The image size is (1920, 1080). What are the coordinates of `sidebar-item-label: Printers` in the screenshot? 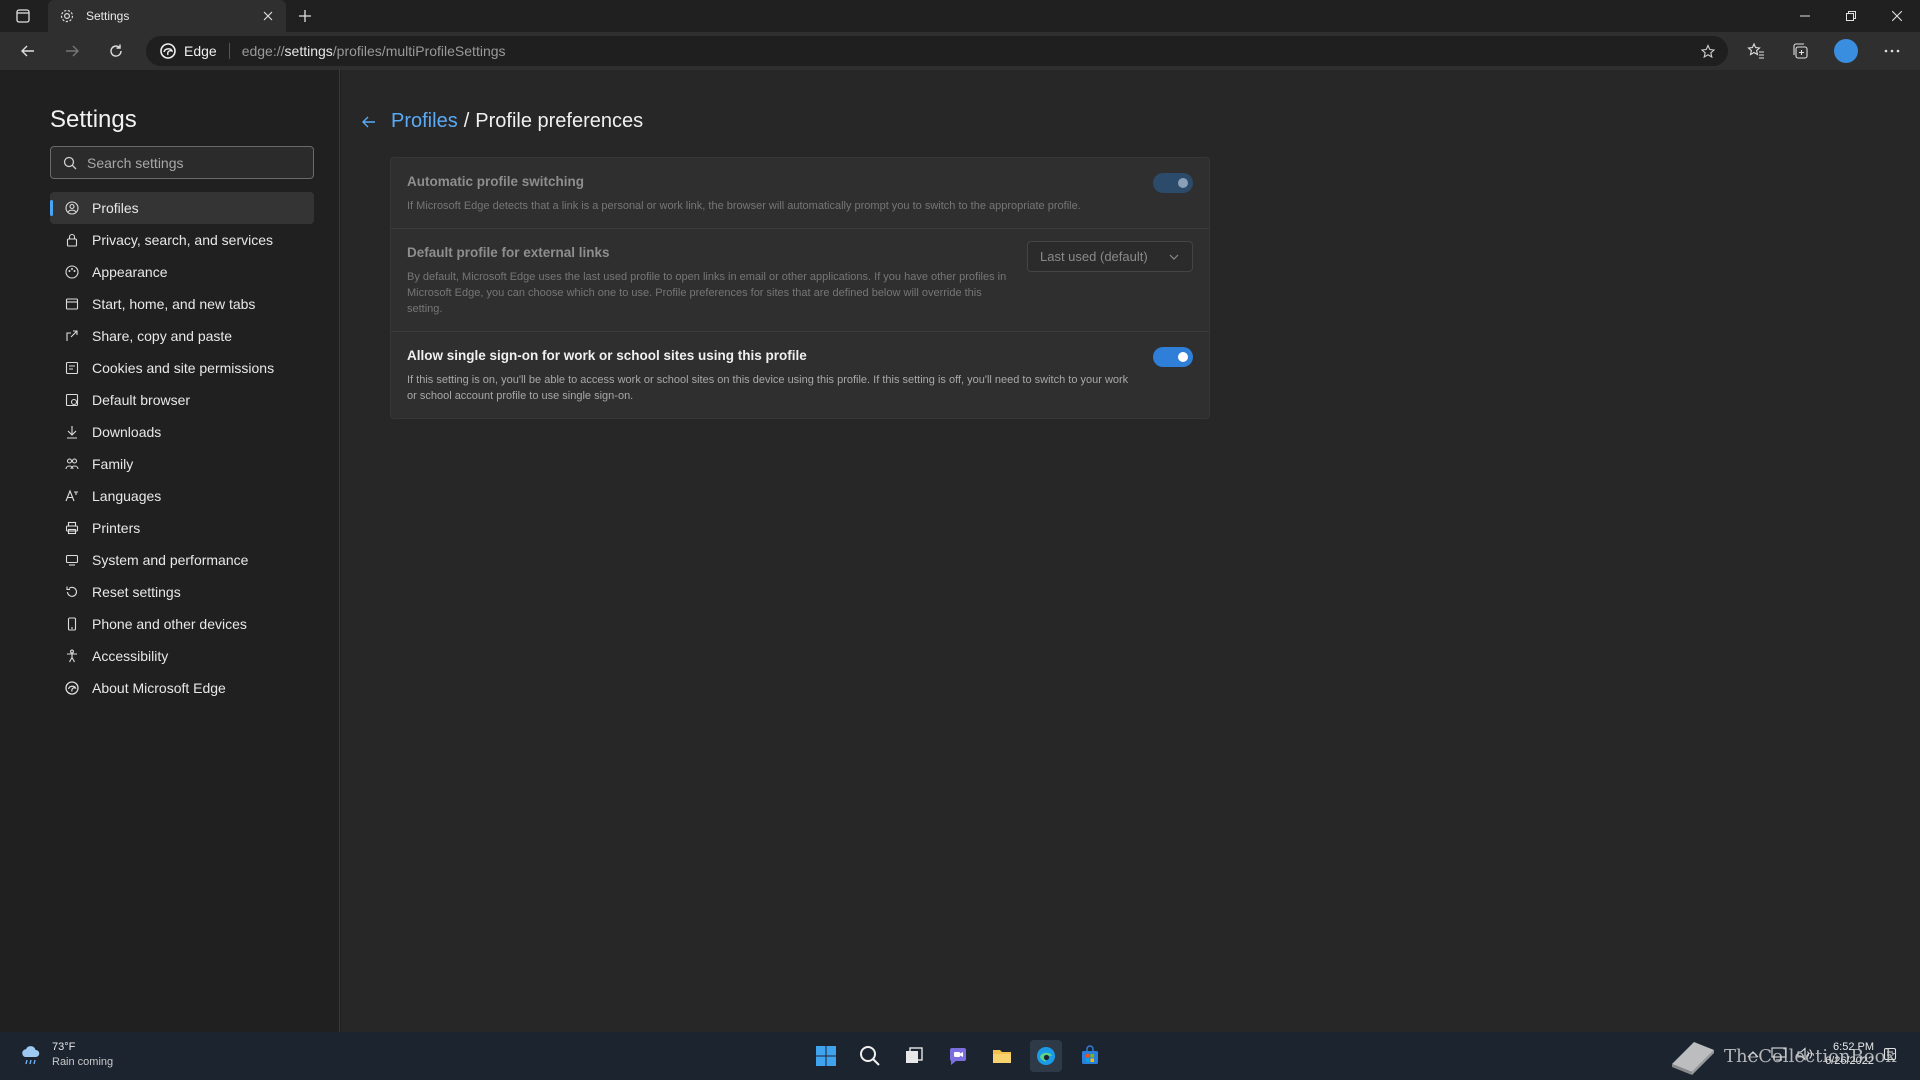 It's located at (116, 528).